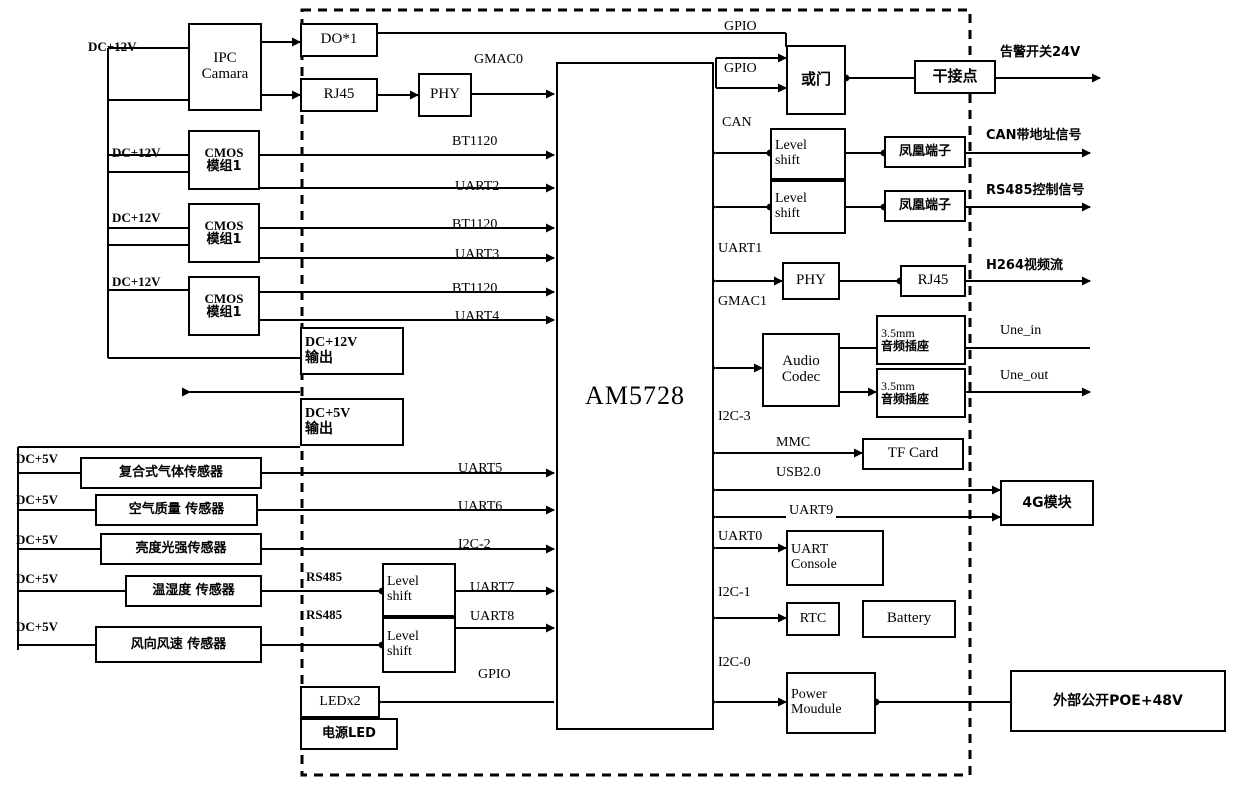  I want to click on led-line2: 电源LED, so click(349, 734).